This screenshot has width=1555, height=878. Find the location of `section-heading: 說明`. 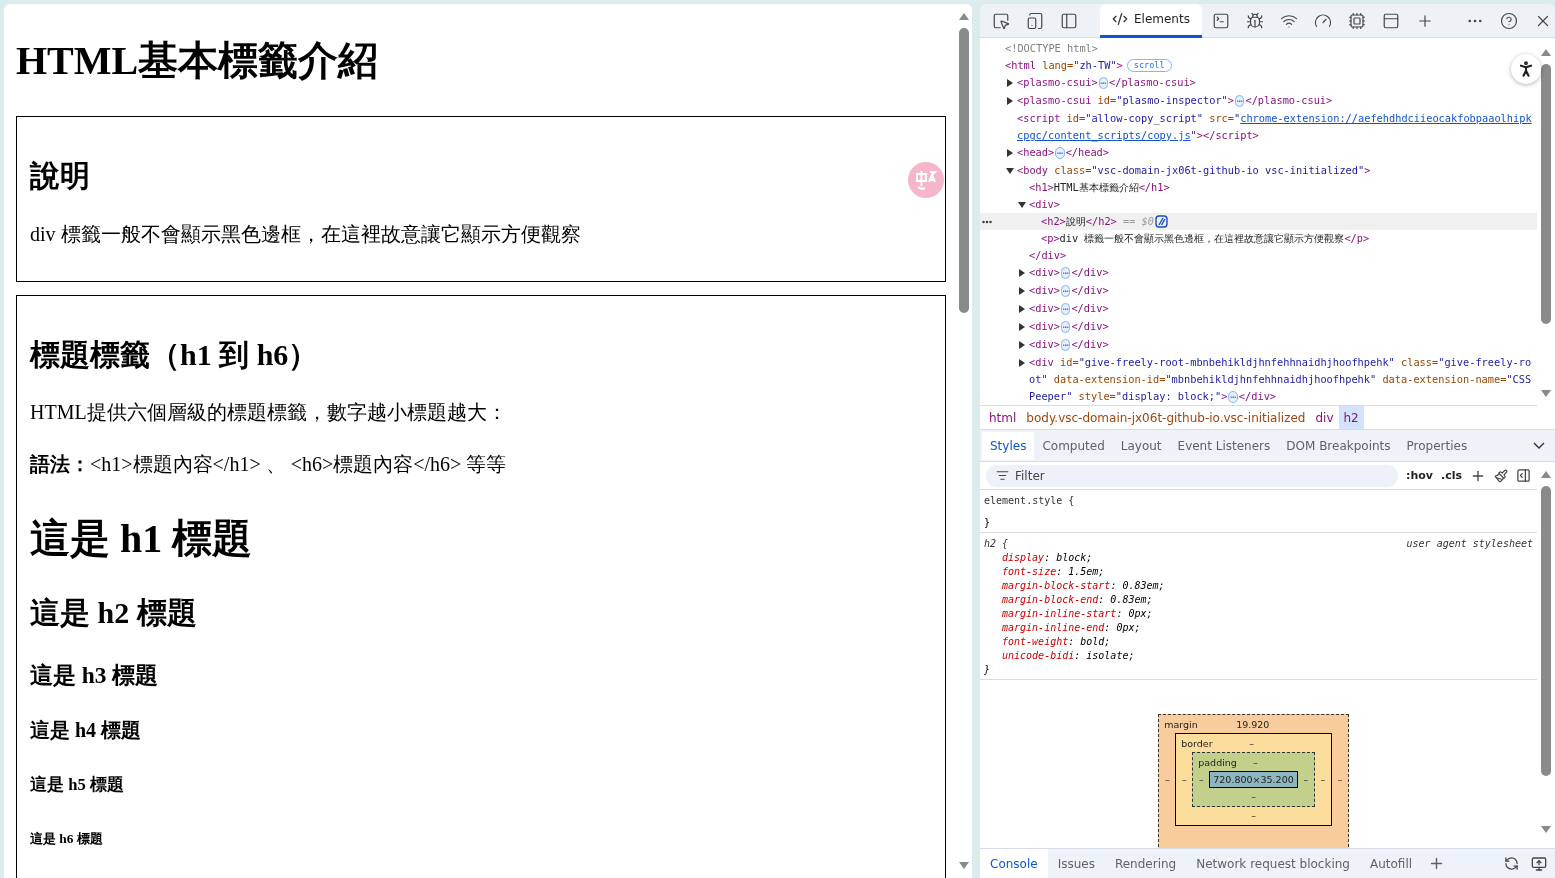

section-heading: 說明 is located at coordinates (60, 176).